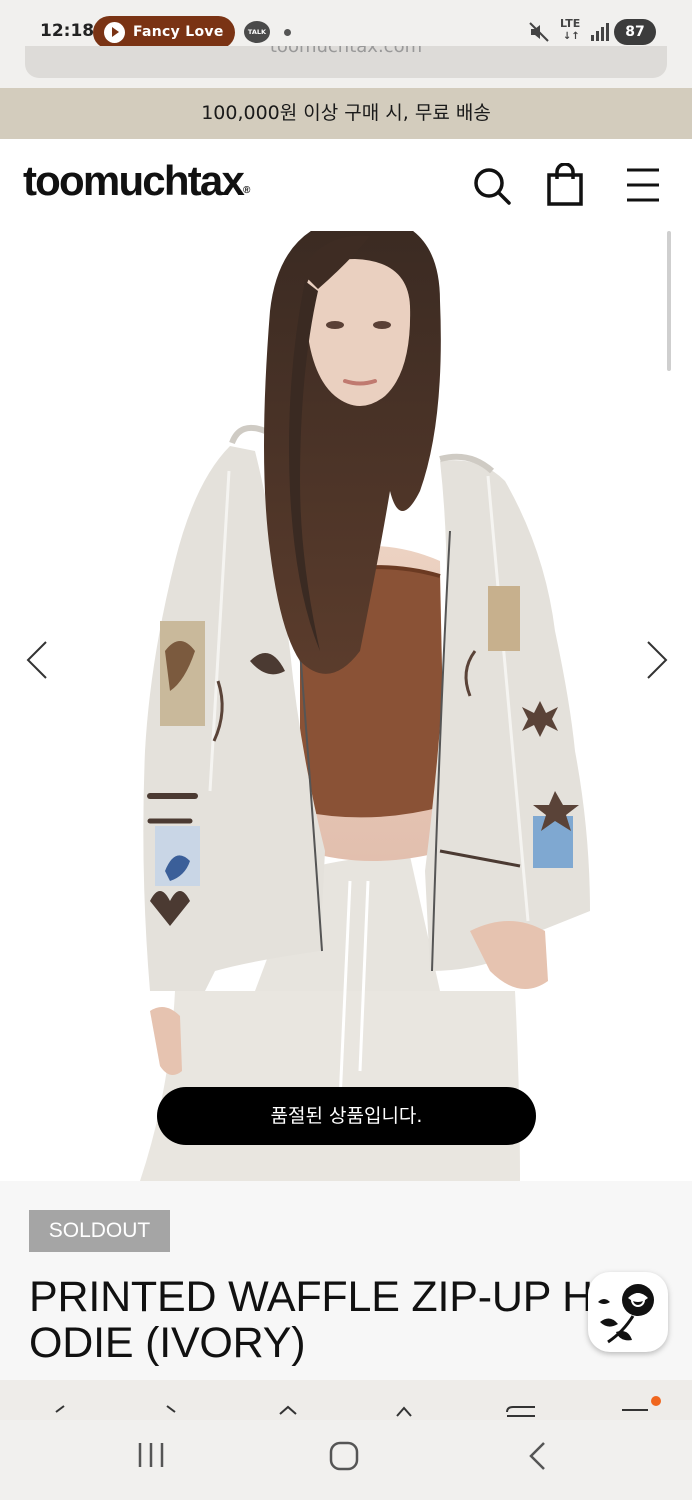 The image size is (692, 1500). What do you see at coordinates (346, 113) in the screenshot?
I see `free-shipping-banner: 100,000원 이상 구매 시, 무료 배송` at bounding box center [346, 113].